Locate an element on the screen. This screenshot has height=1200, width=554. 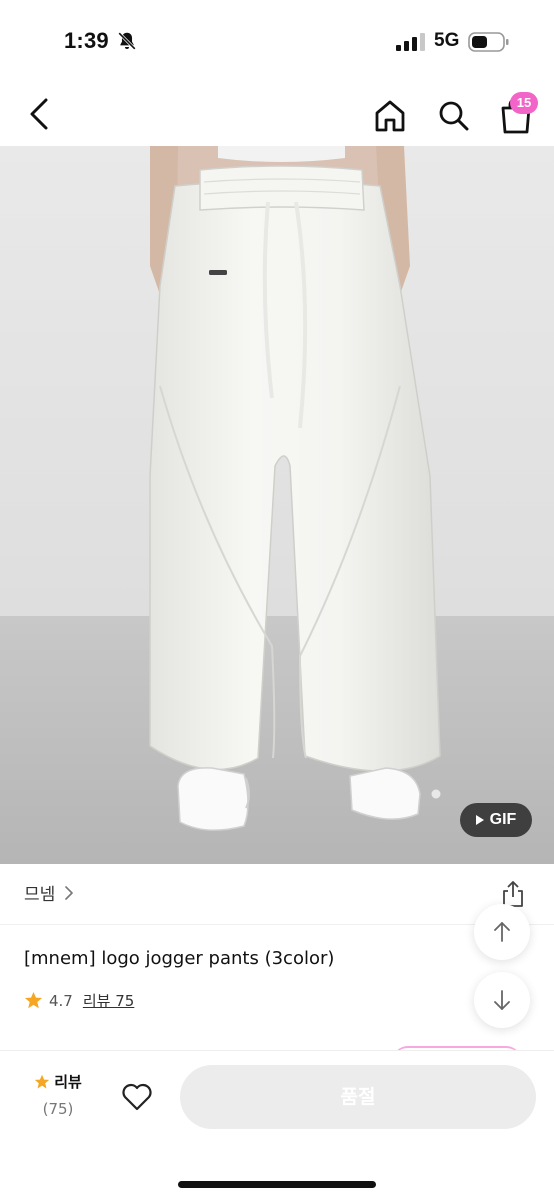
home-icon is located at coordinates (390, 116).